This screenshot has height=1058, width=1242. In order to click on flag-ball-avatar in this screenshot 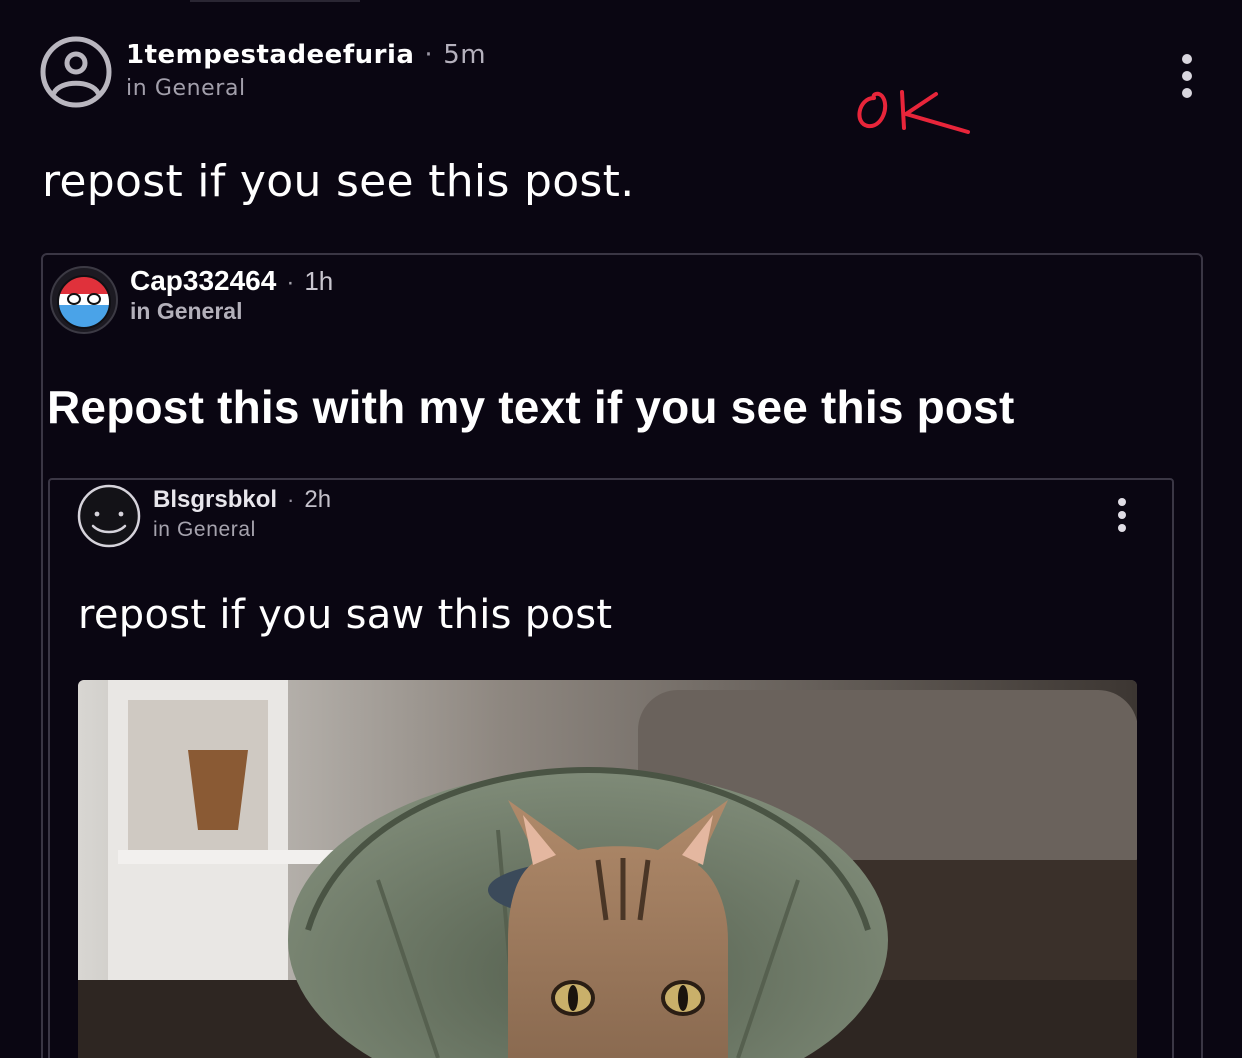, I will do `click(84, 300)`.